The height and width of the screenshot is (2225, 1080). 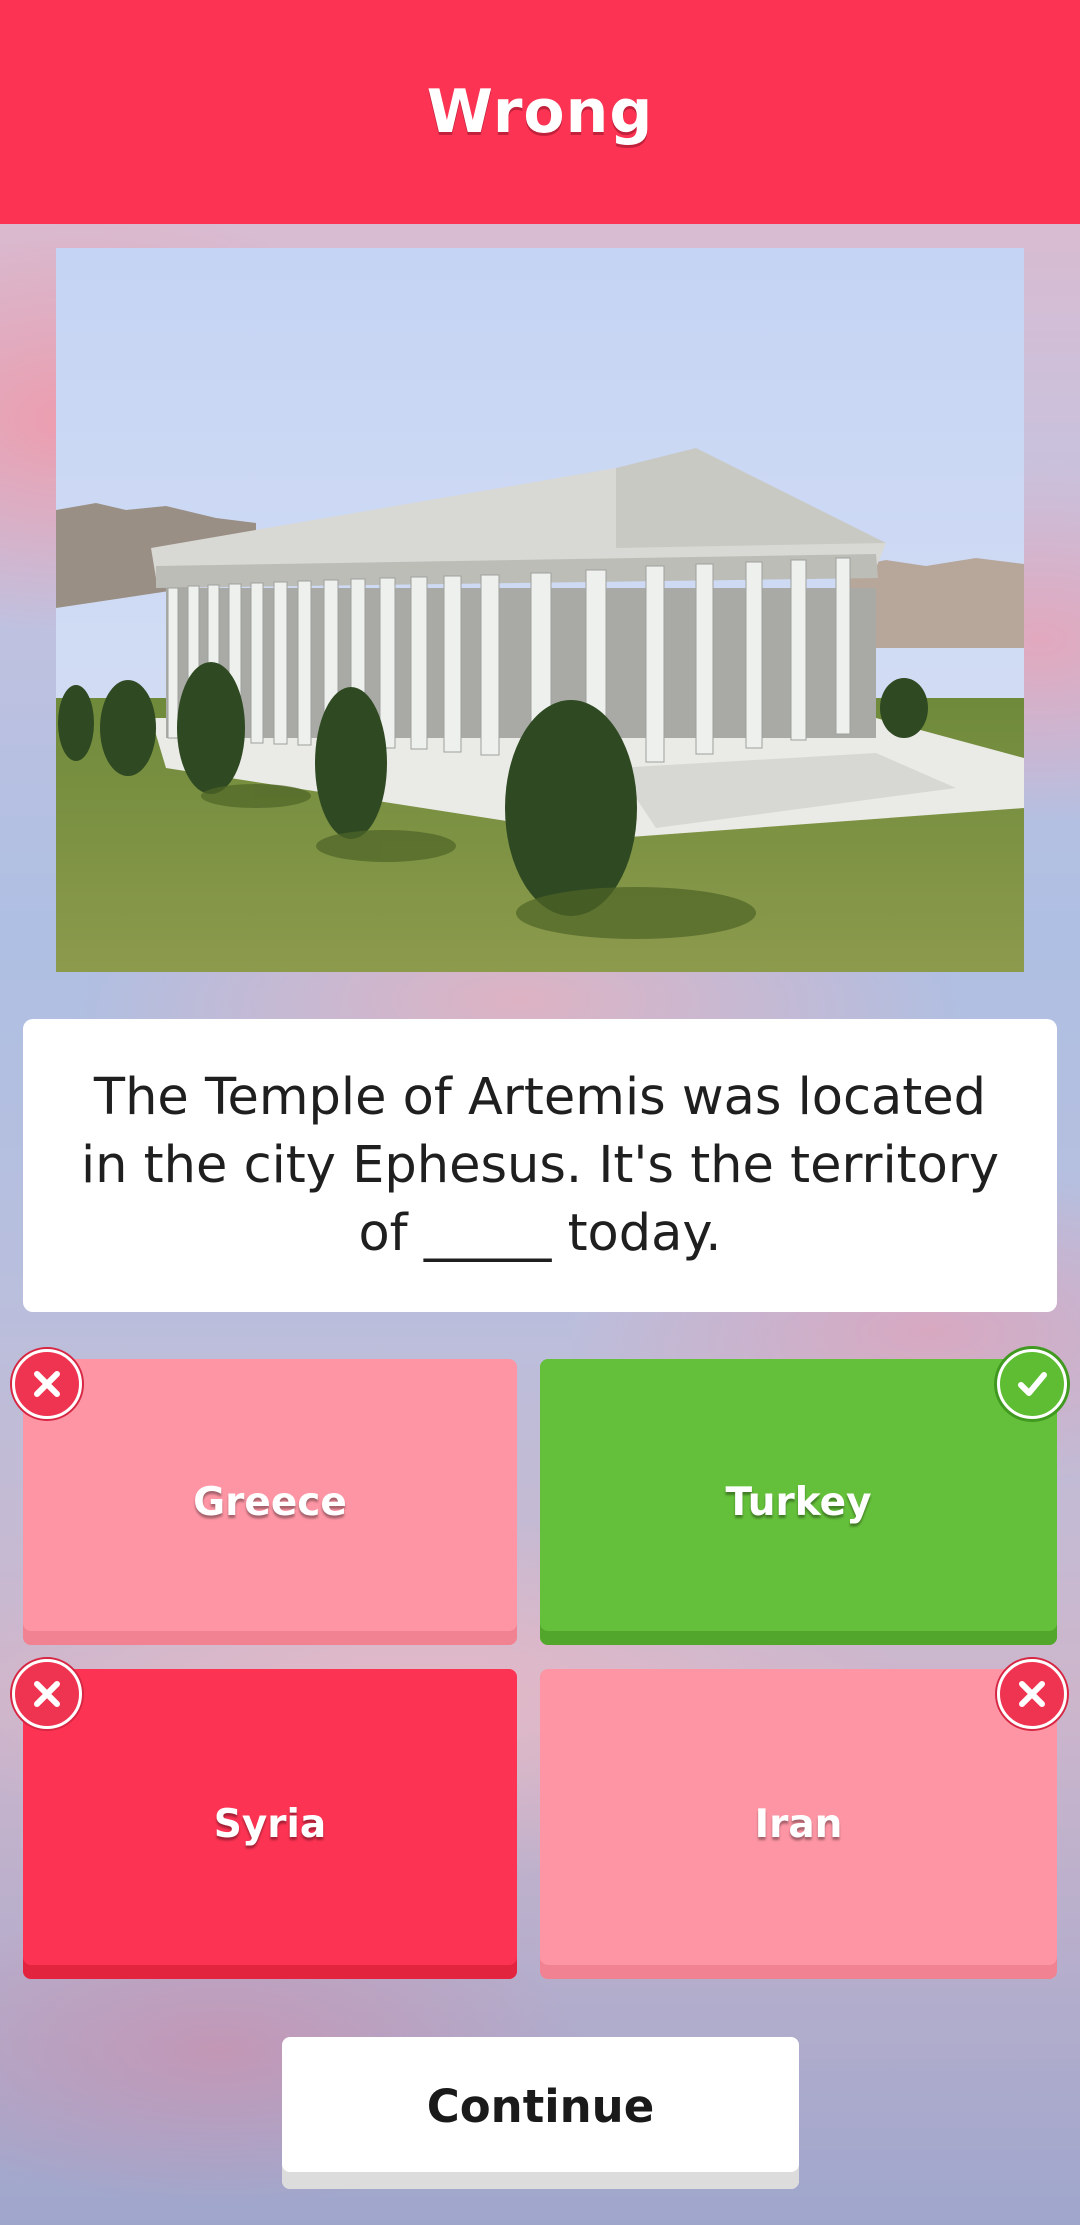 I want to click on result-title: Wrong, so click(x=540, y=112).